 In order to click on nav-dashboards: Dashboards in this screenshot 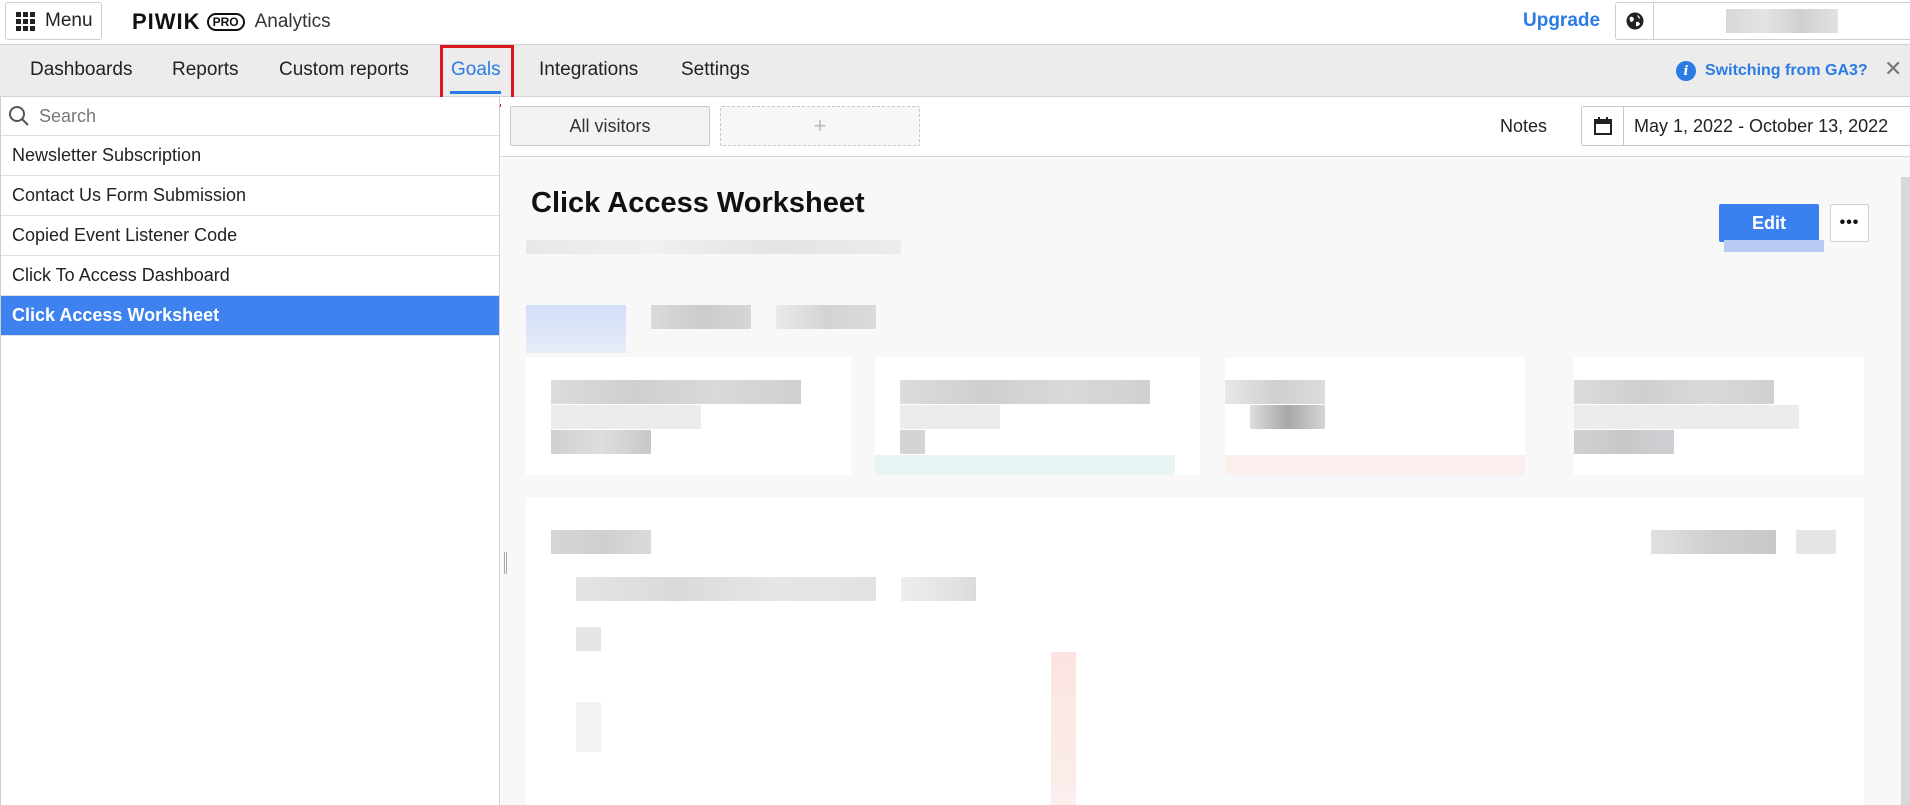, I will do `click(81, 70)`.